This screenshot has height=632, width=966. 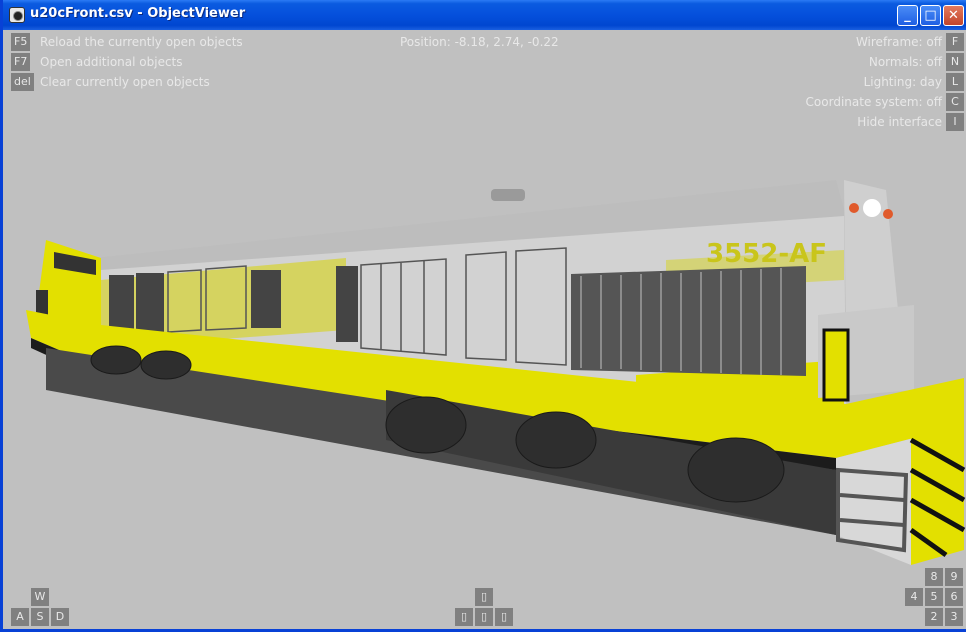 I want to click on app-icon, so click(x=17, y=15).